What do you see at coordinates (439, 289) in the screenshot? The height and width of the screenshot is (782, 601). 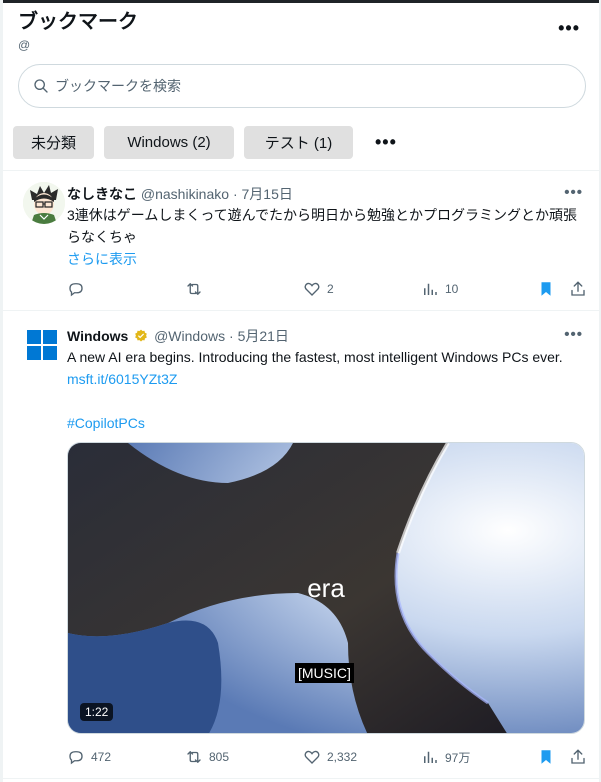 I see `views-button: 10` at bounding box center [439, 289].